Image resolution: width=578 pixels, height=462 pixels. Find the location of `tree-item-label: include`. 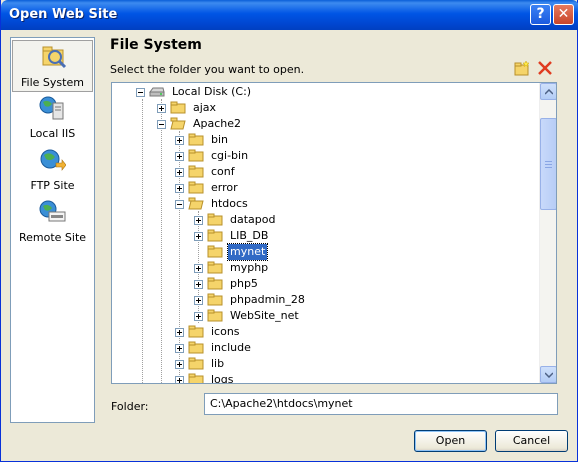

tree-item-label: include is located at coordinates (231, 347).